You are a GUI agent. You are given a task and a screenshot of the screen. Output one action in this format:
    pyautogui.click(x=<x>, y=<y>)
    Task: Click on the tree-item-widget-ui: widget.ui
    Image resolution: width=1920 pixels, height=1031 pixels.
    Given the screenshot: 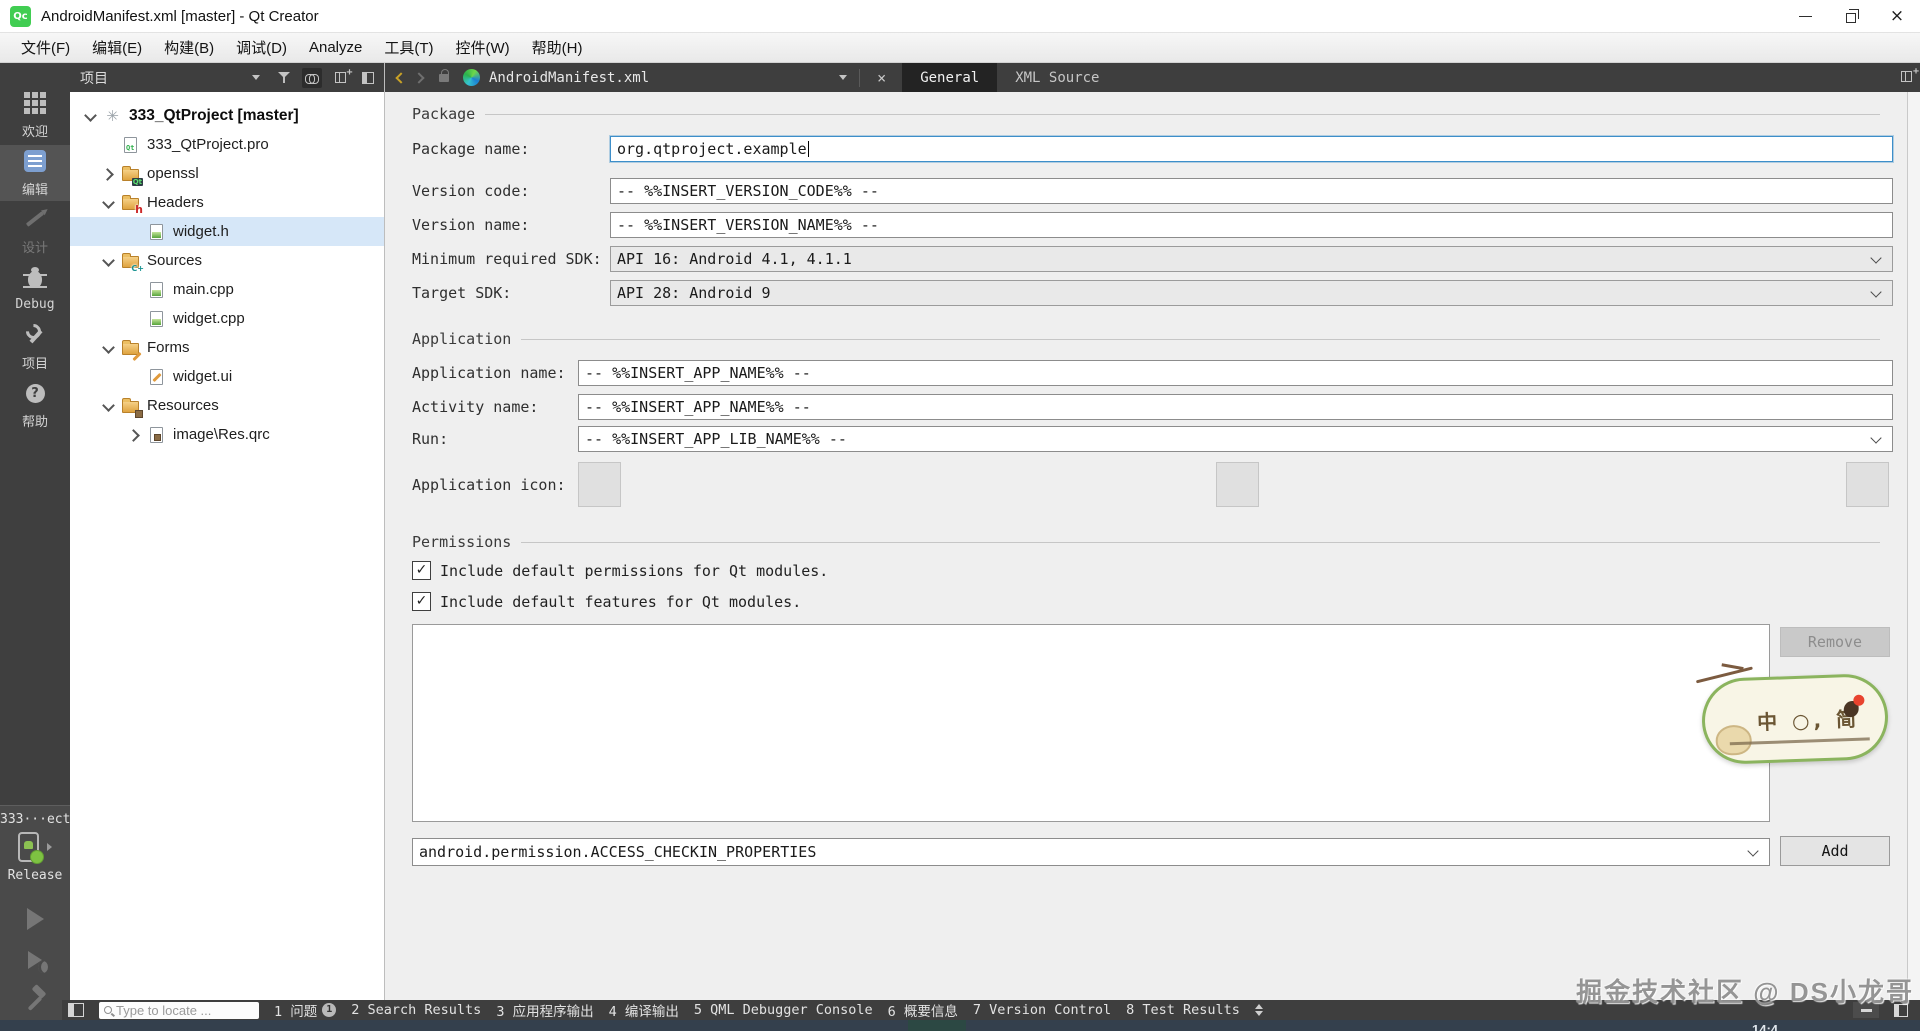 What is the action you would take?
    pyautogui.click(x=227, y=376)
    